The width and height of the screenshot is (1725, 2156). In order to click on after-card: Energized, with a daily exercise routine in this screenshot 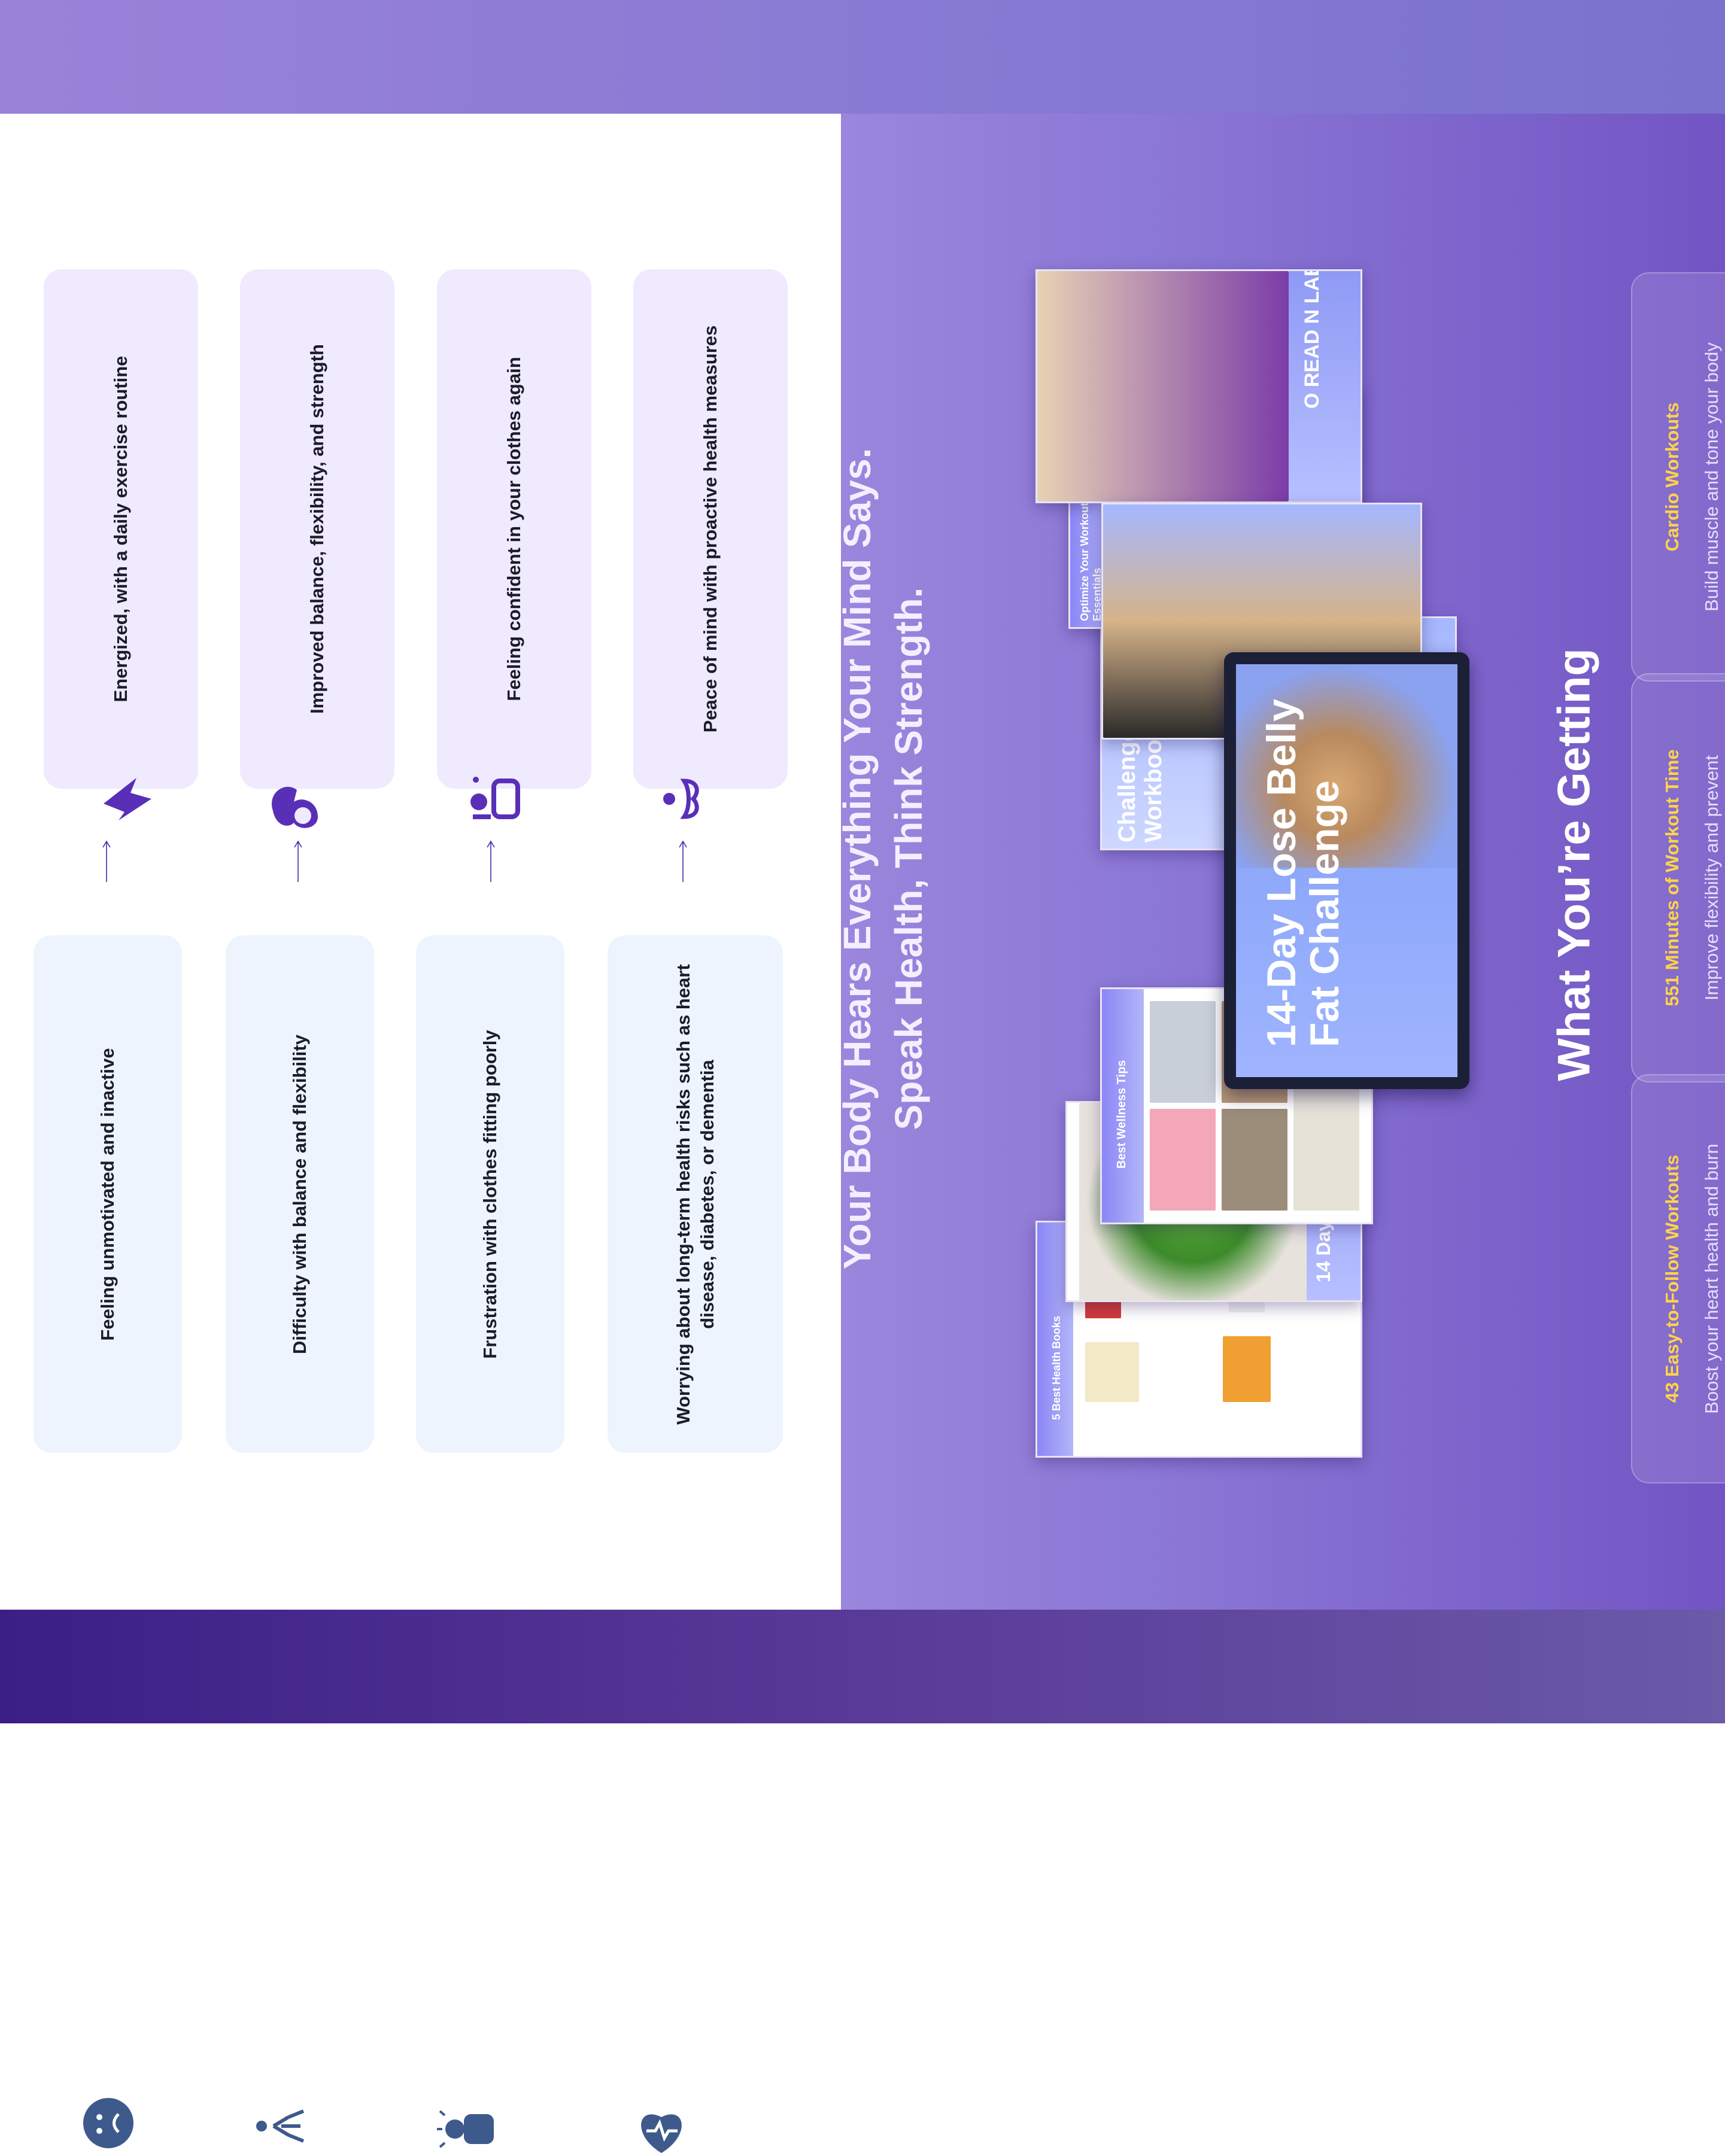, I will do `click(121, 544)`.